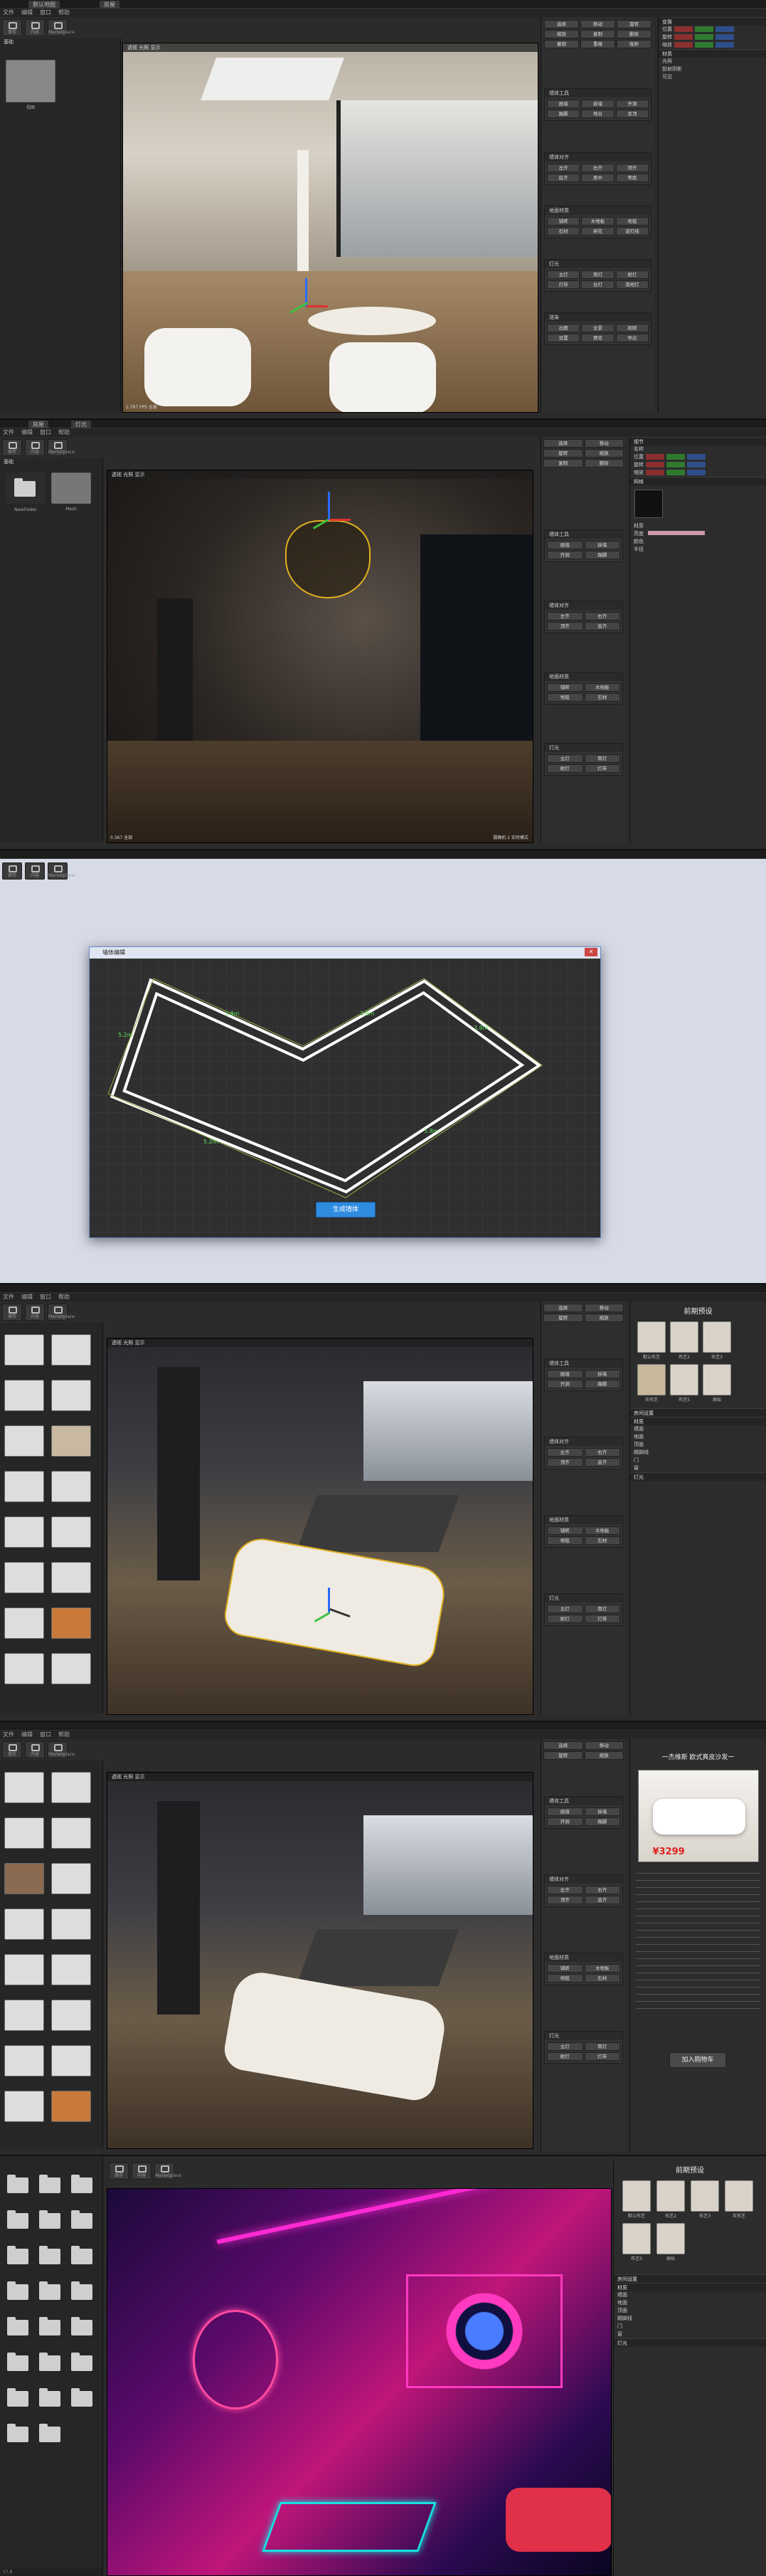  Describe the element at coordinates (632, 114) in the screenshot. I see `tool-btn: 吊顶` at that location.